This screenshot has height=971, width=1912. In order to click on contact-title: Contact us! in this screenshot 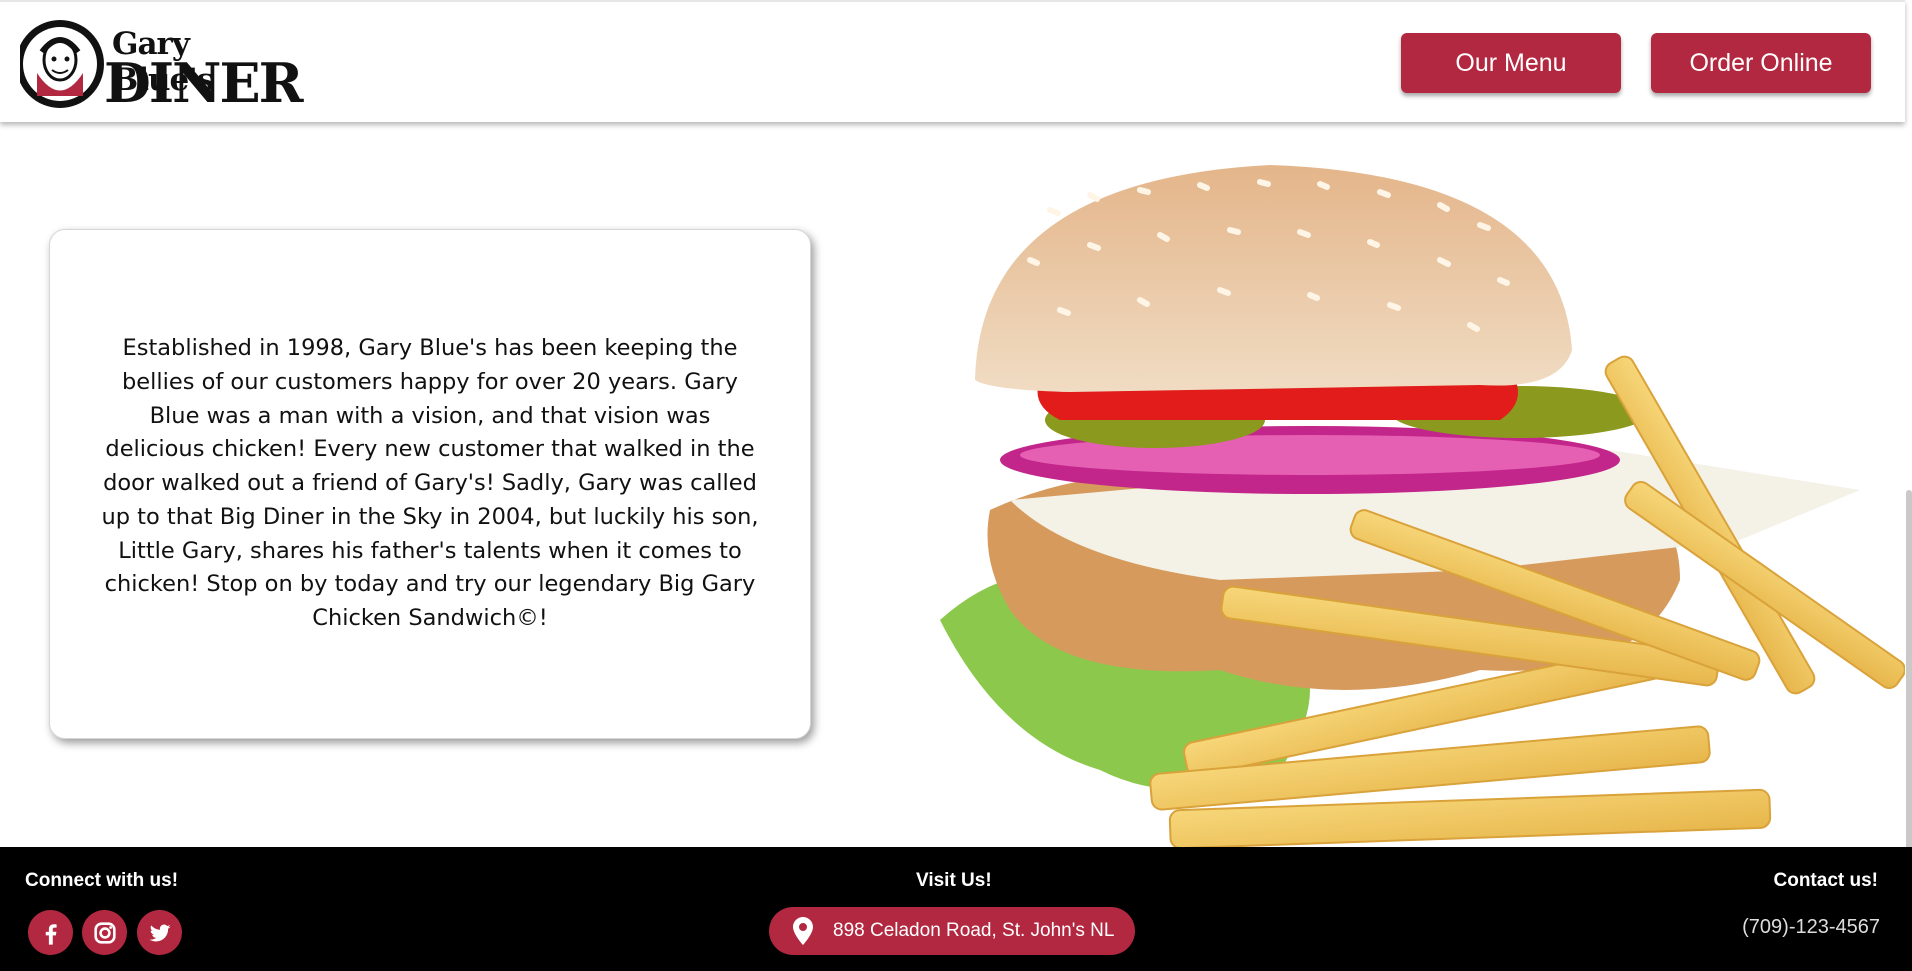, I will do `click(1826, 880)`.